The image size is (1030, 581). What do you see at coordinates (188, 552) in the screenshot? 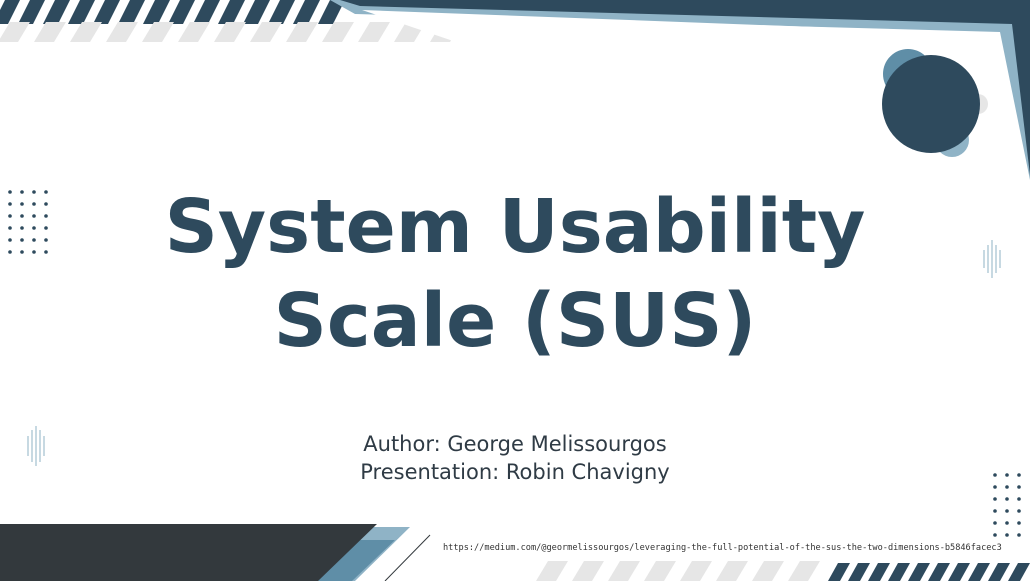
I see `bottom-left-charcoal-block` at bounding box center [188, 552].